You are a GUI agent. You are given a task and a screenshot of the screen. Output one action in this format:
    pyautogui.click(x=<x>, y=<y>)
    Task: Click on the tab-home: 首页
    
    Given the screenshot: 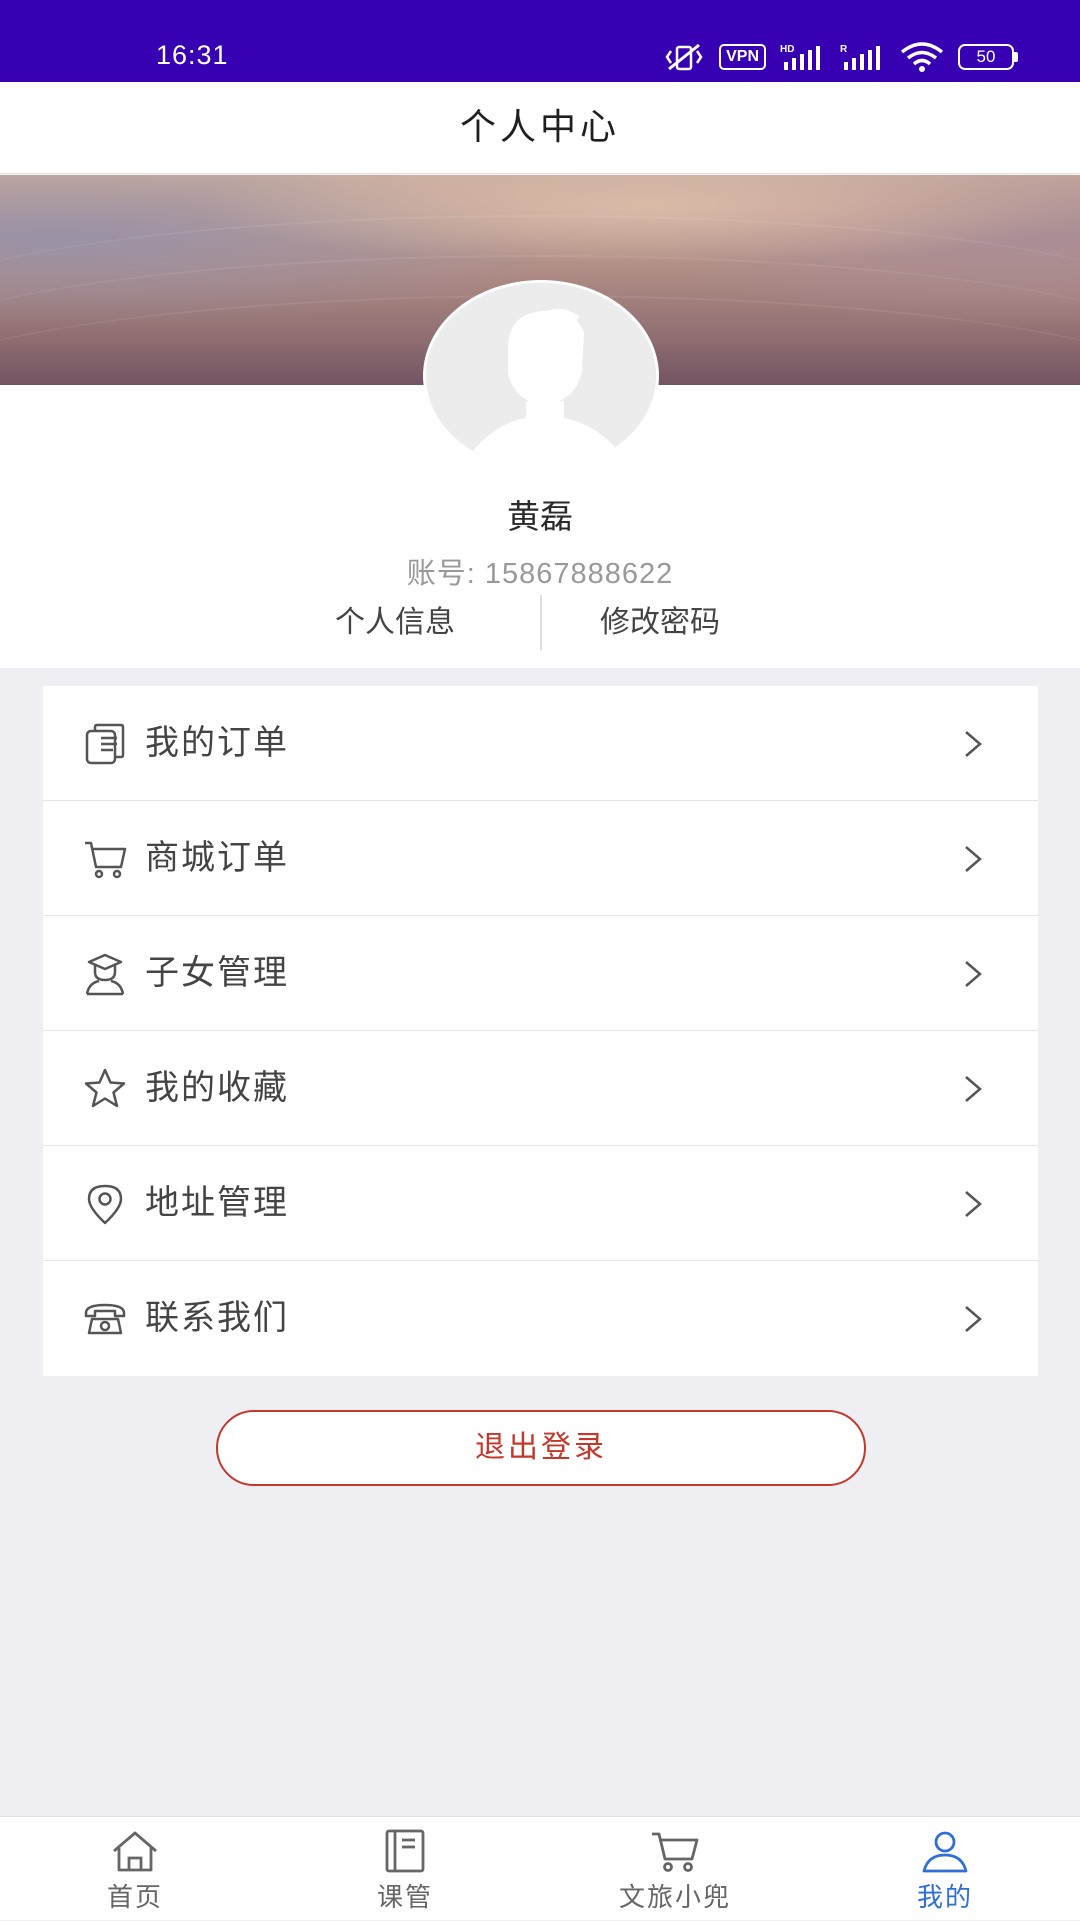 What is the action you would take?
    pyautogui.click(x=135, y=1869)
    